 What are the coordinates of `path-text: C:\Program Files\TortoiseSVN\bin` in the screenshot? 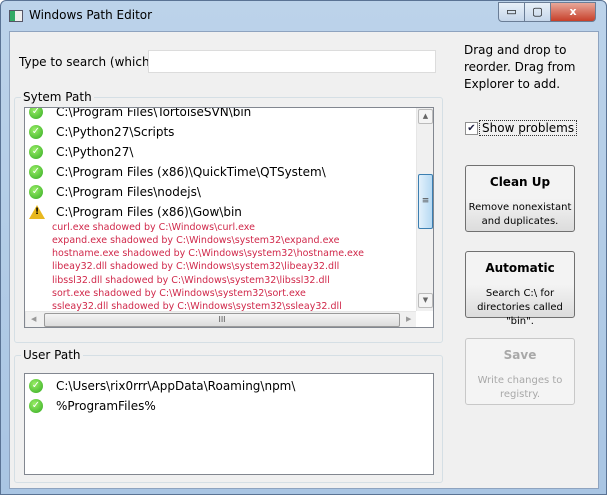 It's located at (154, 113).